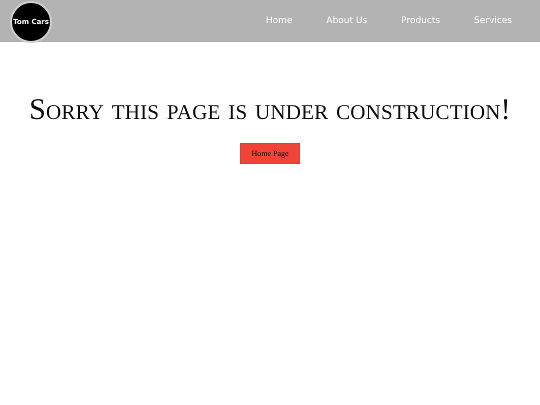  Describe the element at coordinates (347, 21) in the screenshot. I see `nav-link: About Us` at that location.